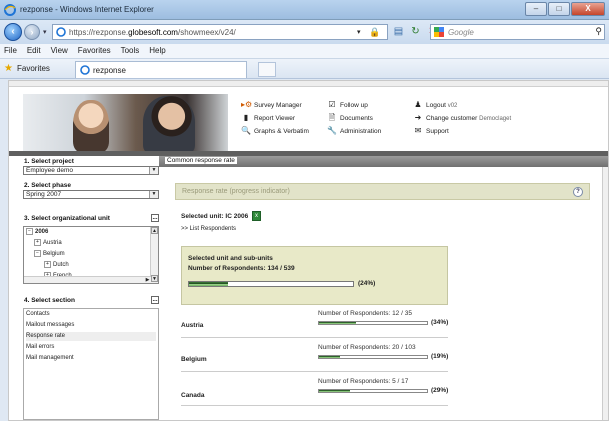 This screenshot has width=609, height=421. I want to click on select-org-unit-label: 3. Select organizational unit, so click(67, 218).